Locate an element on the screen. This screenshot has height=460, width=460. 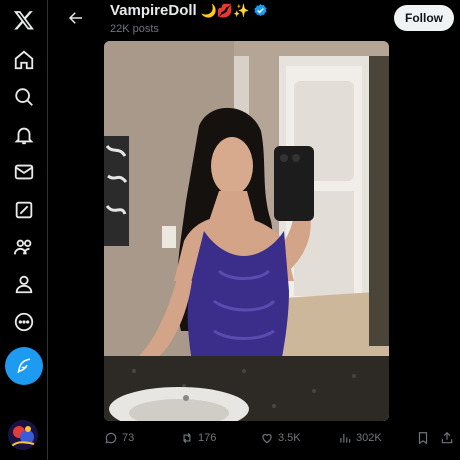
communities-icon is located at coordinates (24, 247).